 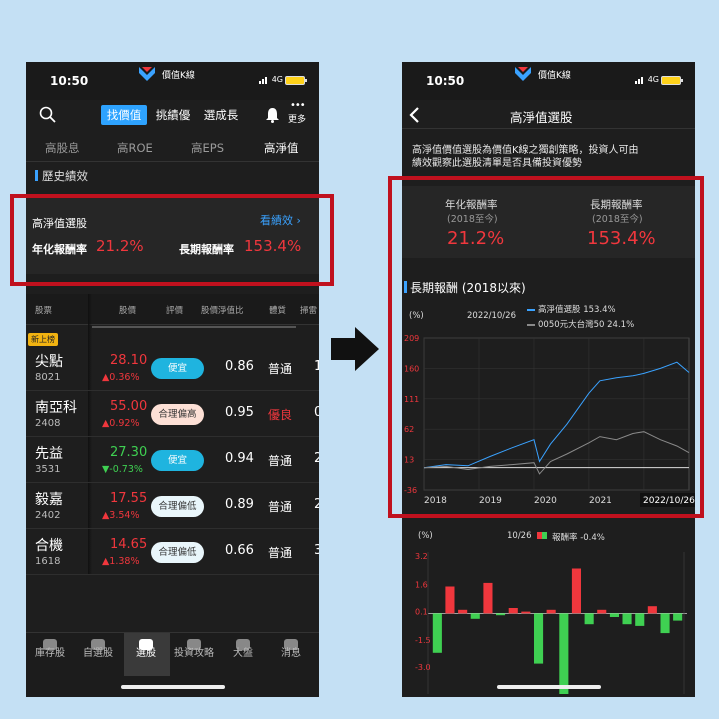 I want to click on section-marker, so click(x=36, y=175).